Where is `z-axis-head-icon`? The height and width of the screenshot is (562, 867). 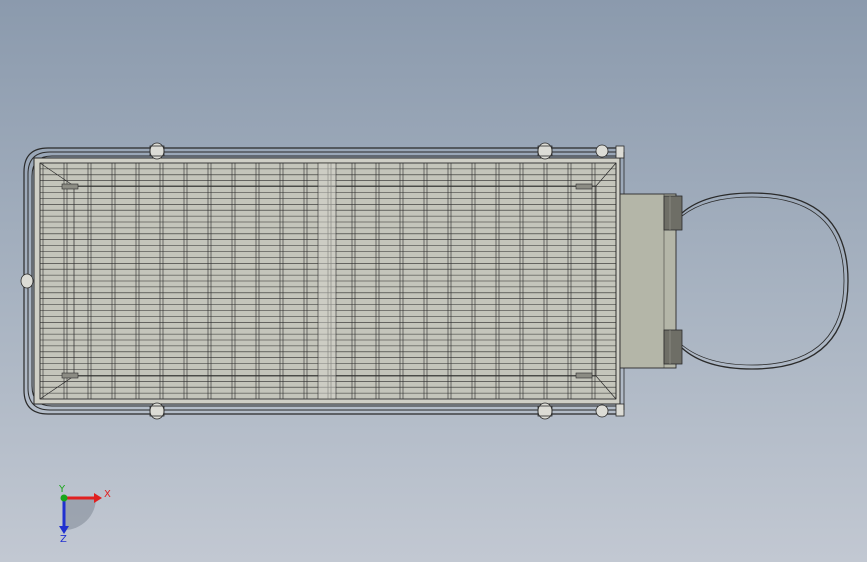
z-axis-head-icon is located at coordinates (64, 530).